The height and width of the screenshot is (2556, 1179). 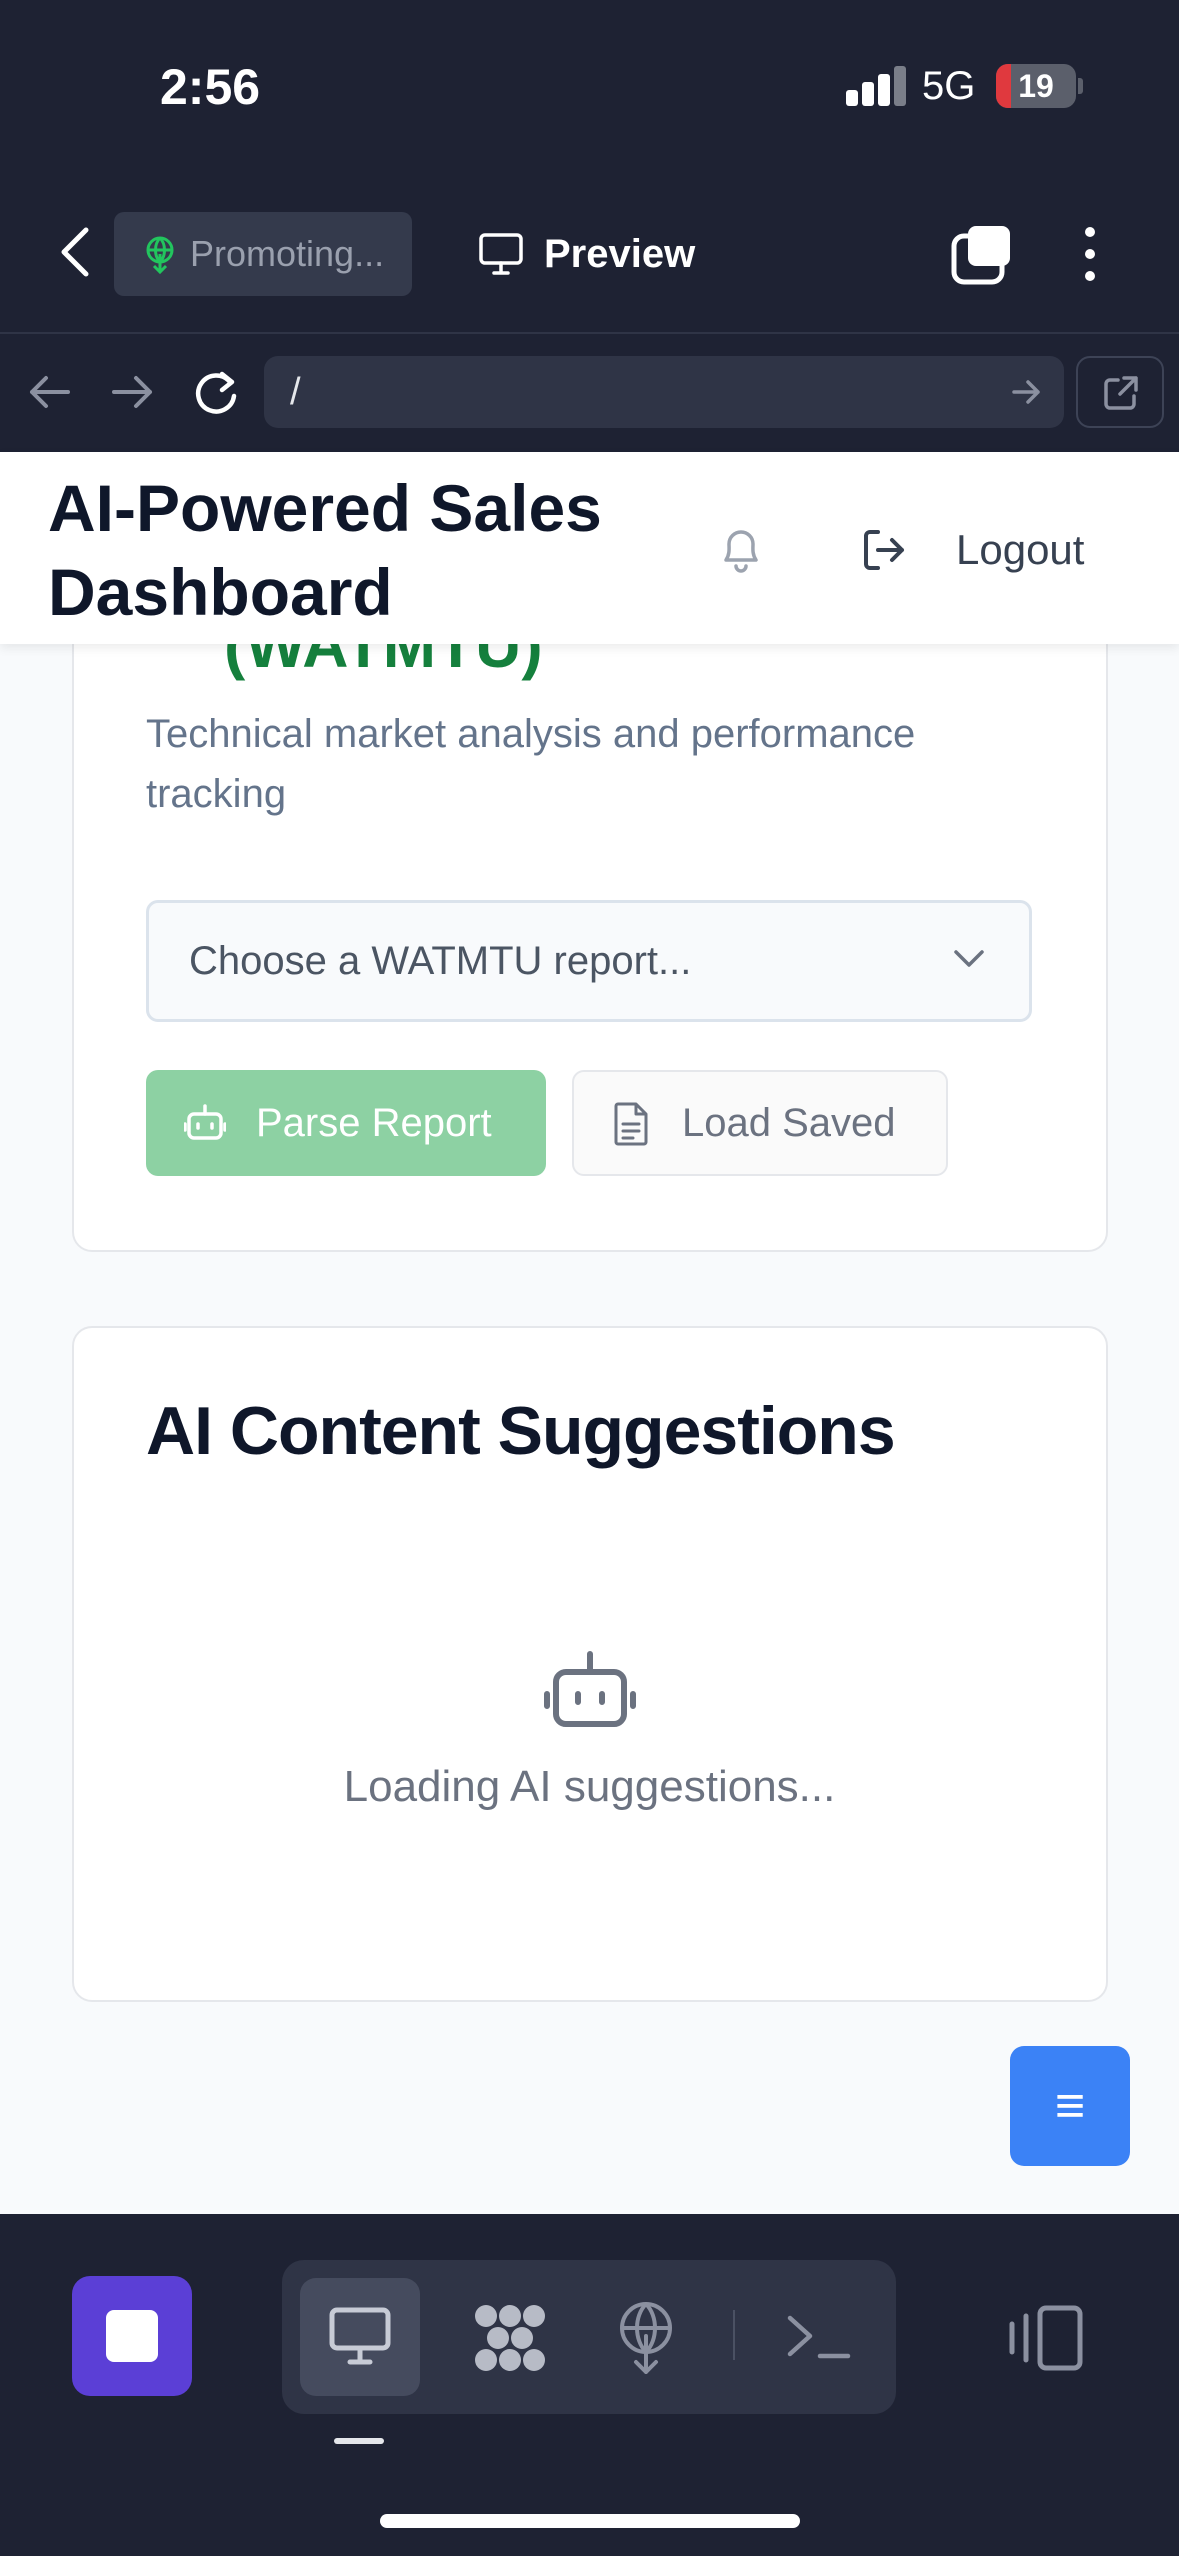 I want to click on menu-fab-button: ≡, so click(x=1070, y=2106).